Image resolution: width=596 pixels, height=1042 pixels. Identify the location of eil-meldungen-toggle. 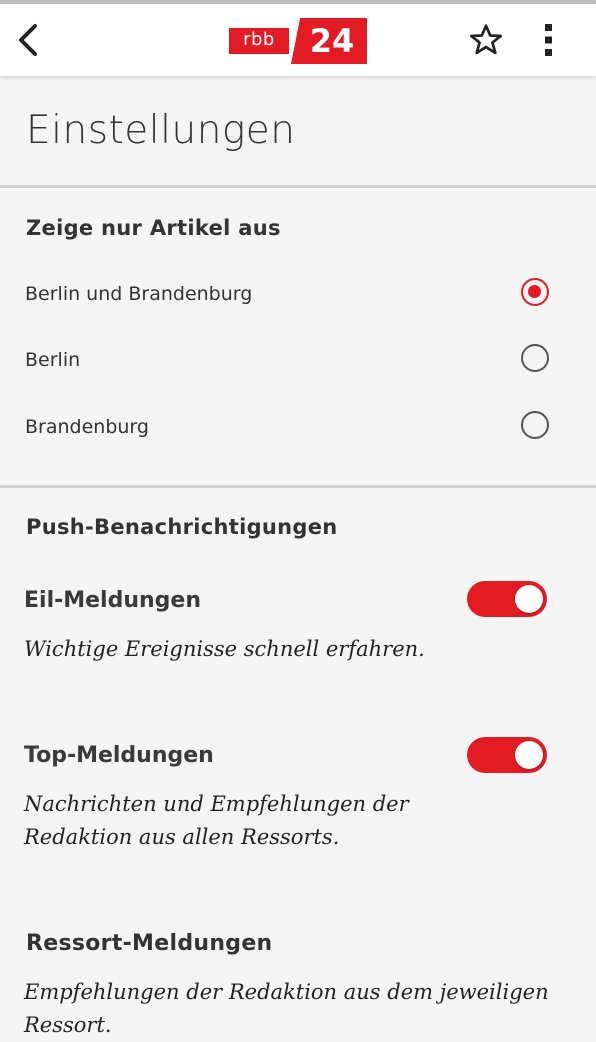
(507, 599).